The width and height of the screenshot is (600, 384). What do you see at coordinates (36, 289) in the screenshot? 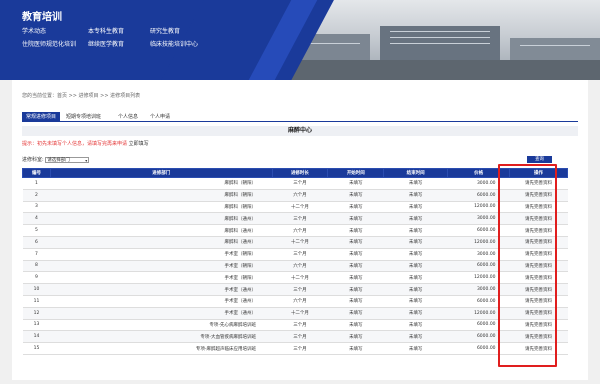
I see `row-number: 10` at bounding box center [36, 289].